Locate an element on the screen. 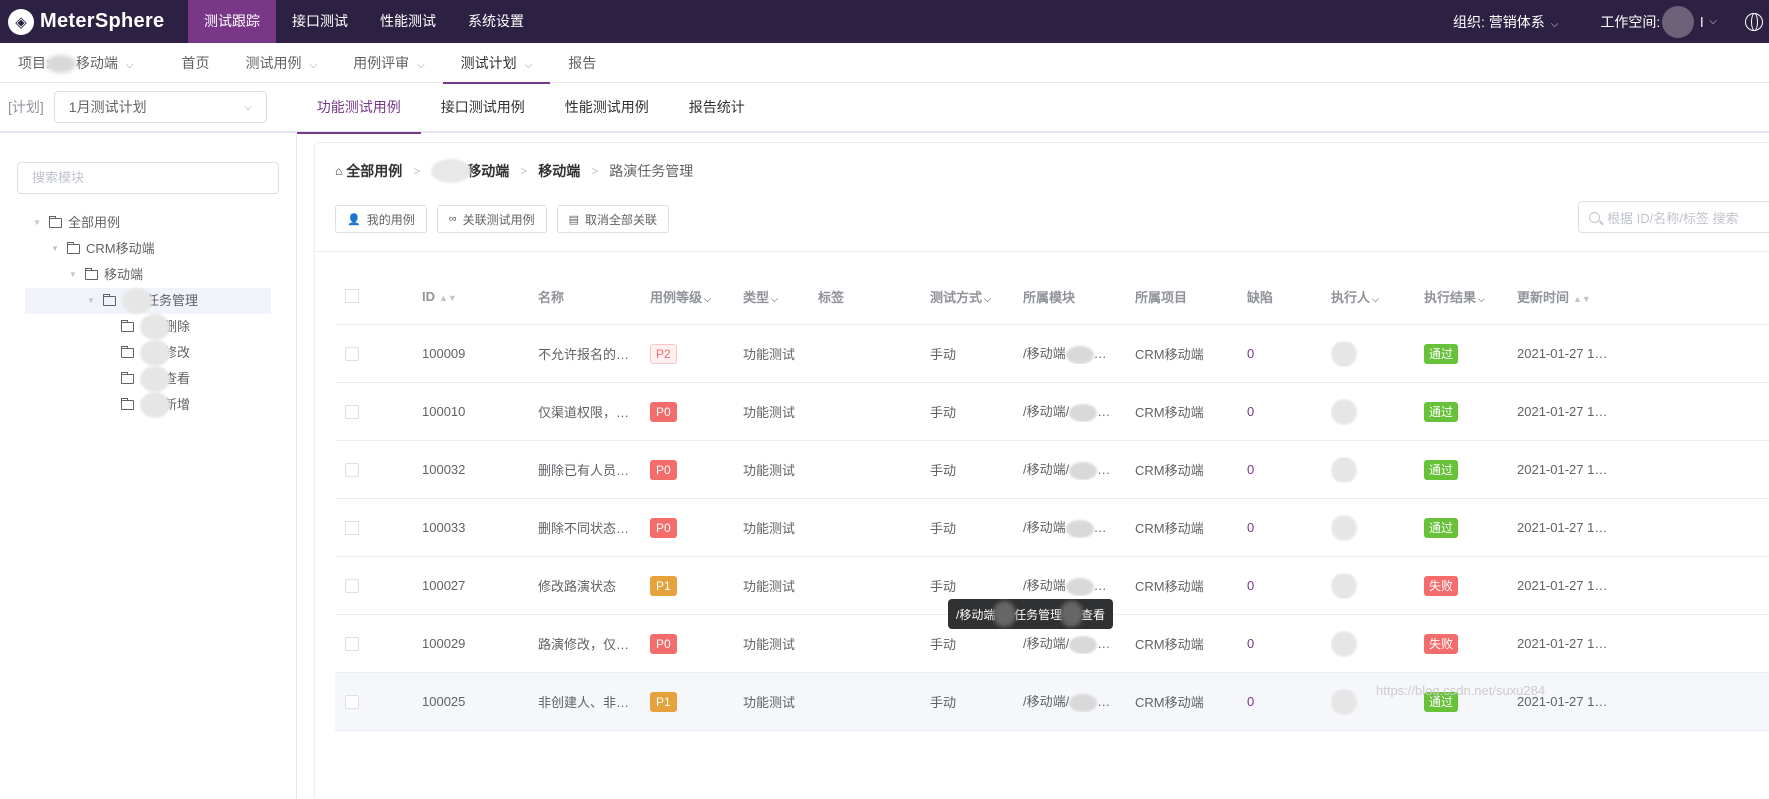 This screenshot has width=1769, height=799. plan-select-value: 1月测试计划 is located at coordinates (107, 107).